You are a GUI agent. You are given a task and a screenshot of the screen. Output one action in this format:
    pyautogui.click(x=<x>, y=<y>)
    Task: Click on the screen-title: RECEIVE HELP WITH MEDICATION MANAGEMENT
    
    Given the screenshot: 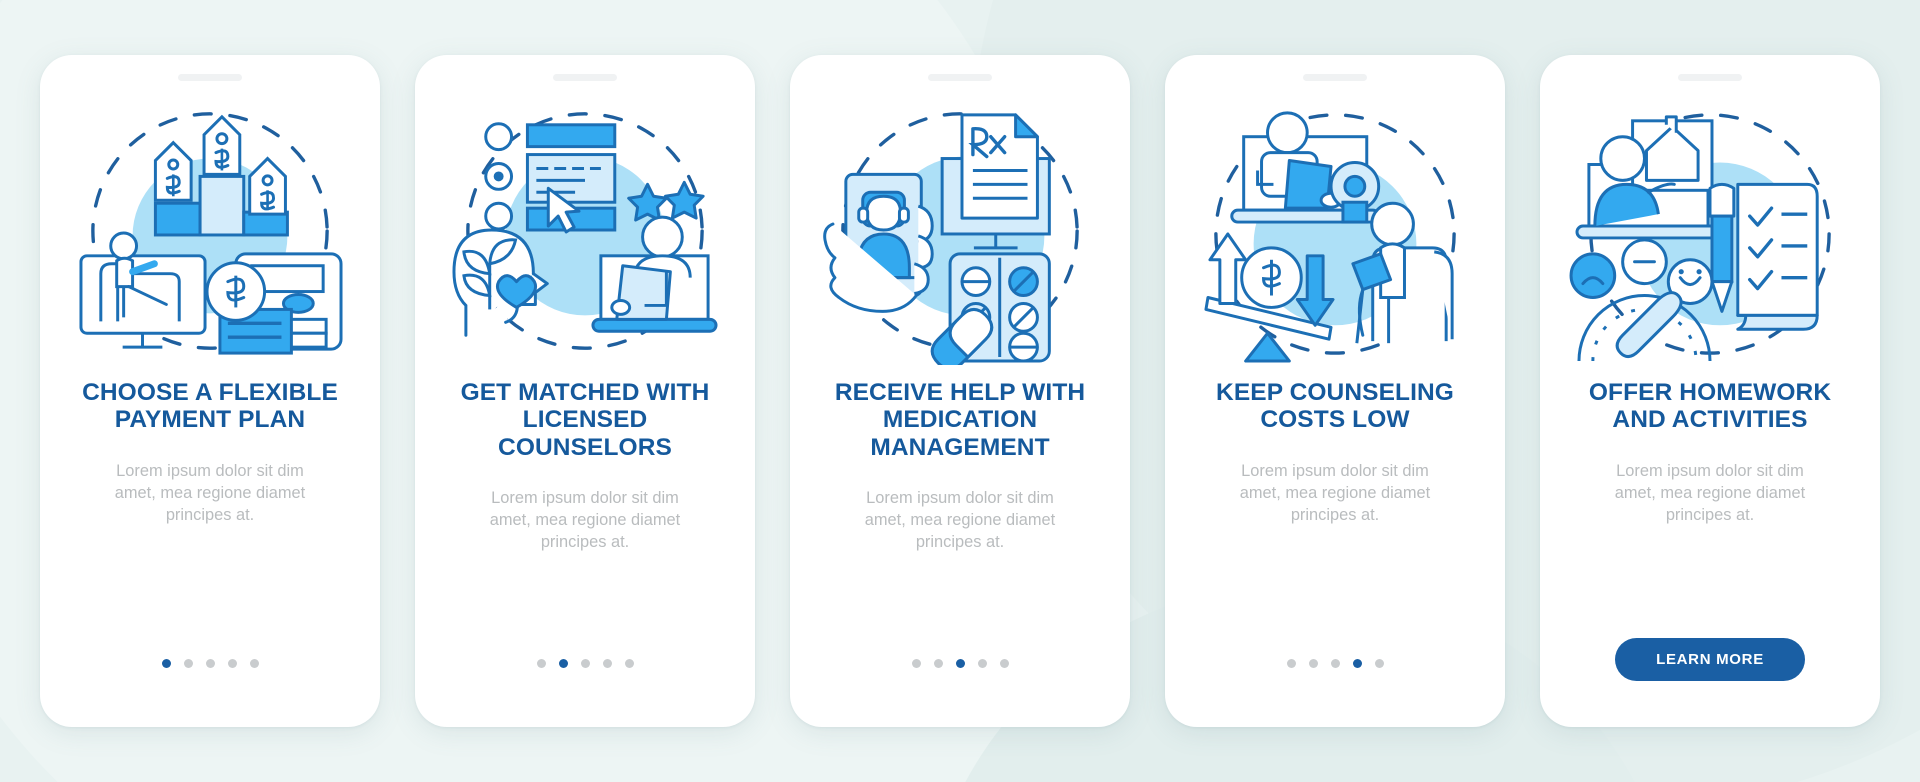 What is the action you would take?
    pyautogui.click(x=960, y=420)
    